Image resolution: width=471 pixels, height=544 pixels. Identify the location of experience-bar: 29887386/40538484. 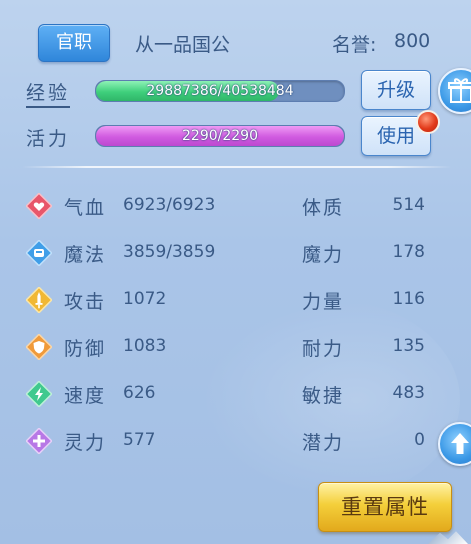
(220, 91).